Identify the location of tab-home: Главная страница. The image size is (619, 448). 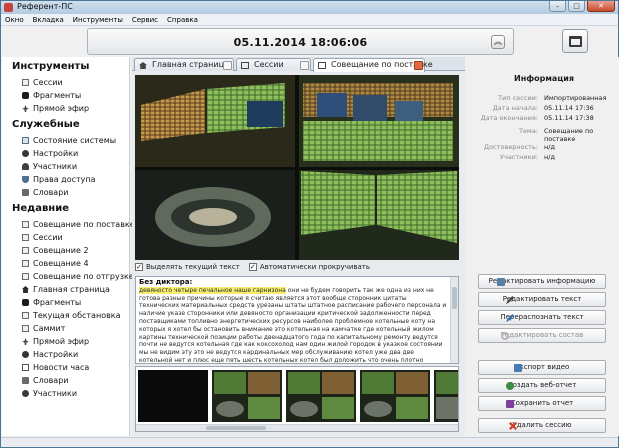
(184, 64).